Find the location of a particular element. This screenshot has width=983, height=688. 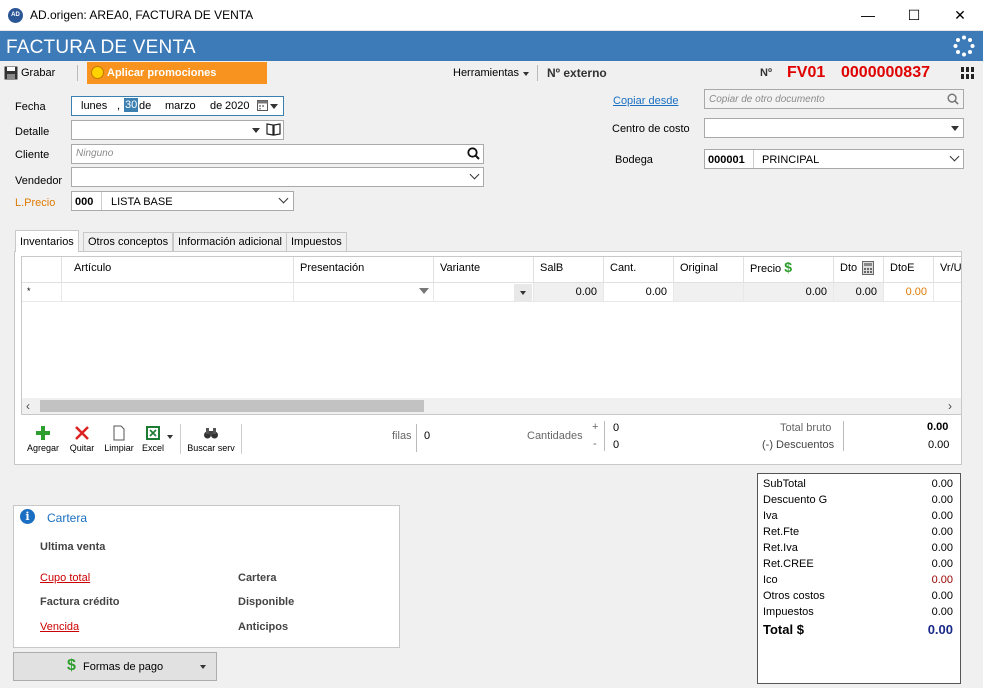

barcode-icon is located at coordinates (968, 73).